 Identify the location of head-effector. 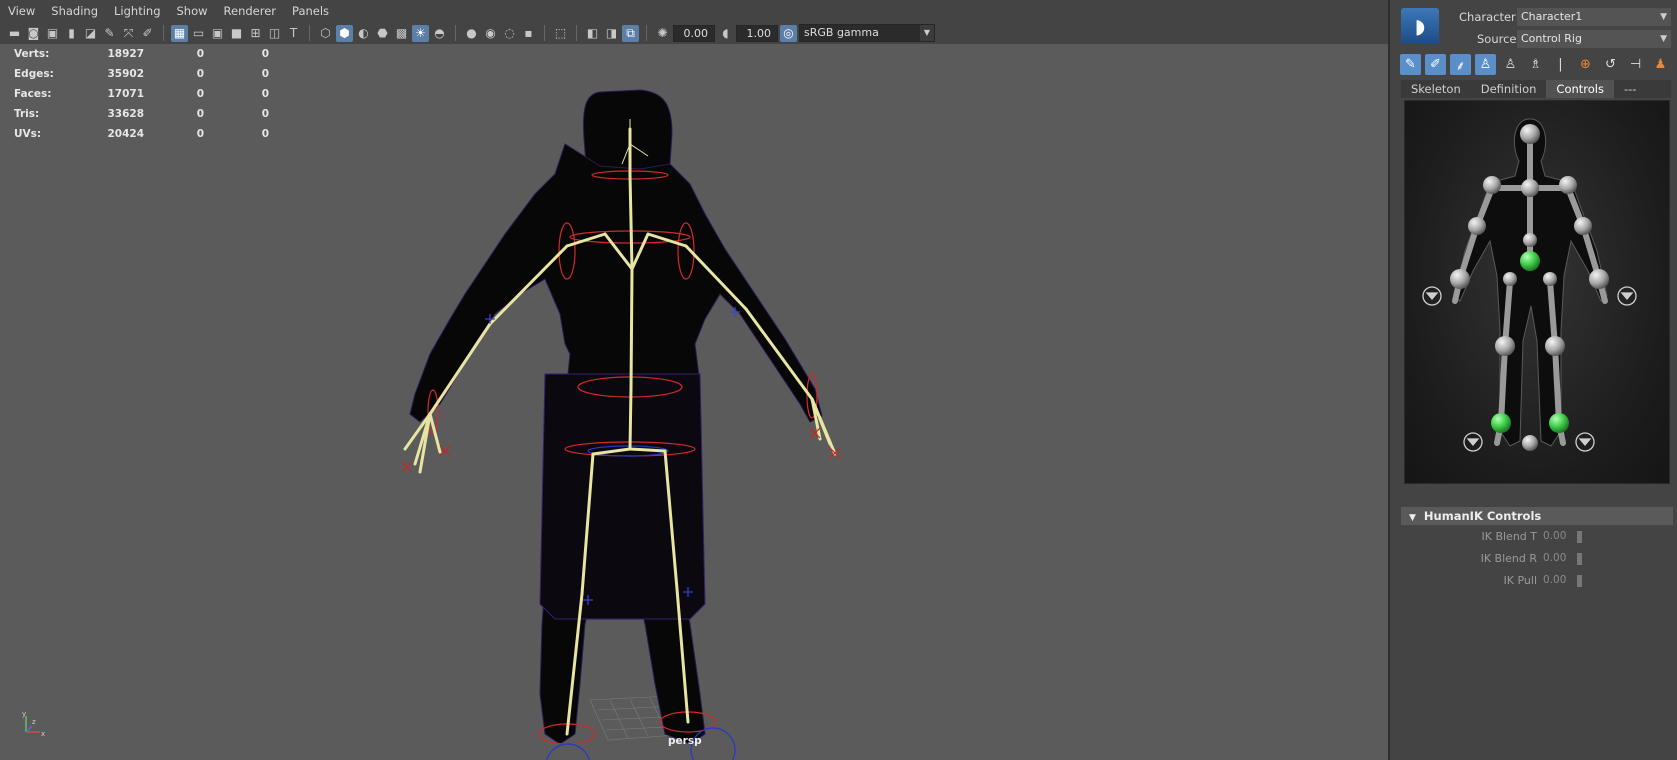
(1530, 134).